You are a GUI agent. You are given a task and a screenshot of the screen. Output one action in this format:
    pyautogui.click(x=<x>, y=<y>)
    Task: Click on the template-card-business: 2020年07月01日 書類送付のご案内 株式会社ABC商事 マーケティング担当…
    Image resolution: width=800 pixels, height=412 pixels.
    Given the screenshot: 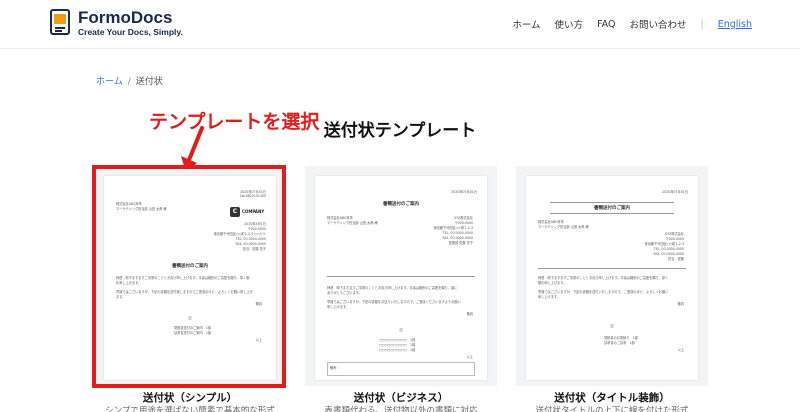 What is the action you would take?
    pyautogui.click(x=401, y=276)
    